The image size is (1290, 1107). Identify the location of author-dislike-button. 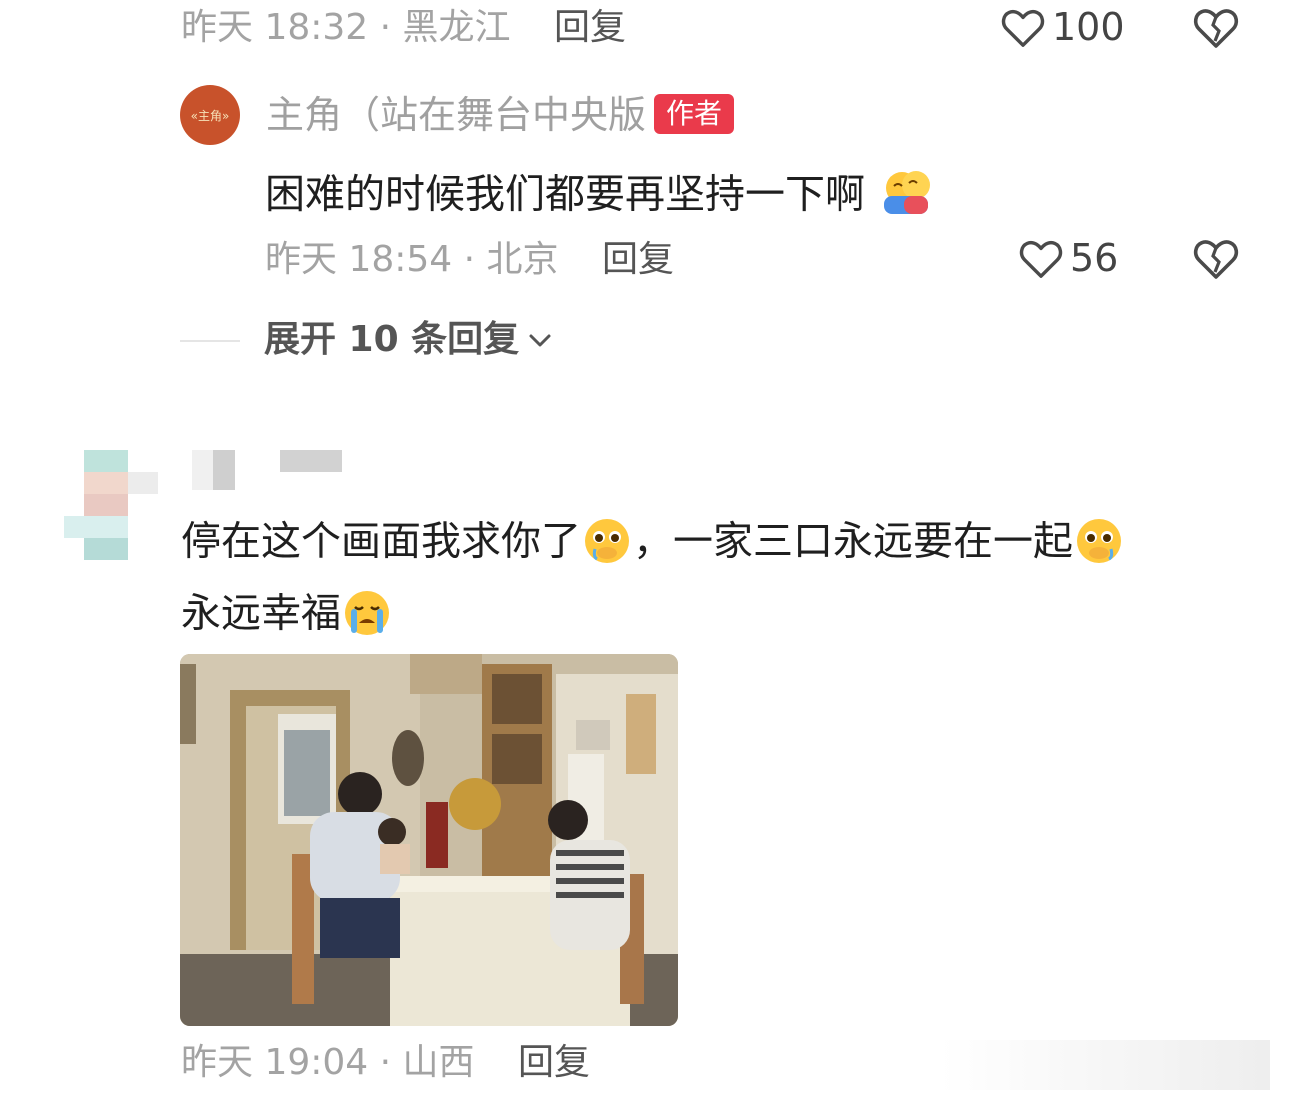
(1216, 260).